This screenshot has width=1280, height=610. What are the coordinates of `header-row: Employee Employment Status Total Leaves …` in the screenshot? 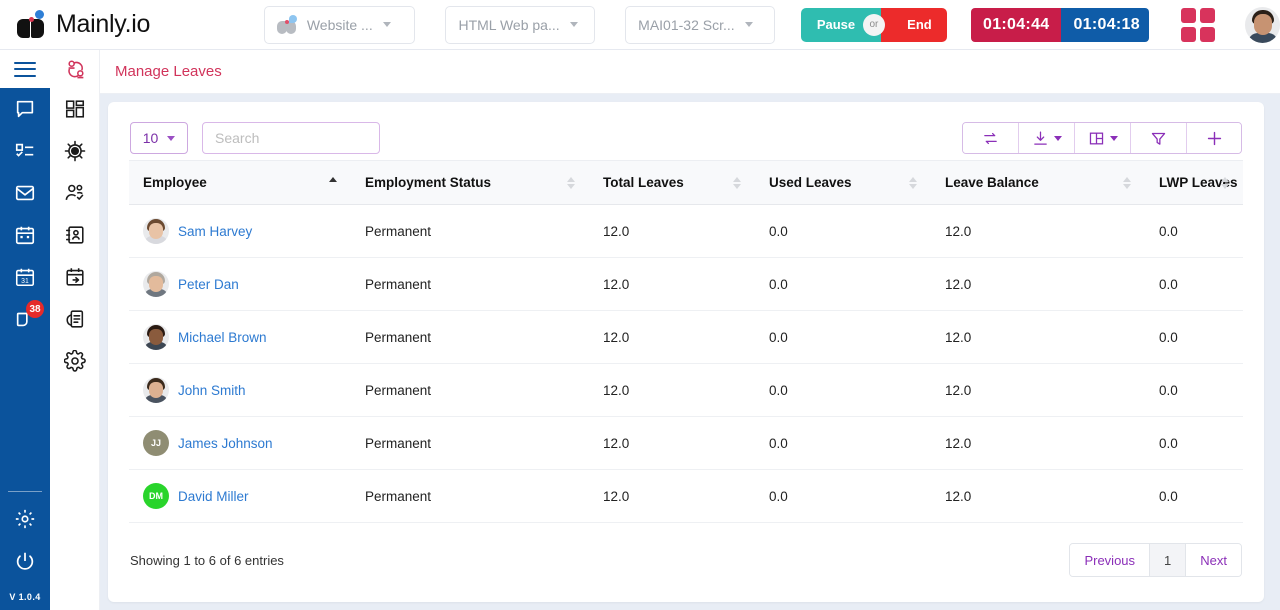 It's located at (686, 182).